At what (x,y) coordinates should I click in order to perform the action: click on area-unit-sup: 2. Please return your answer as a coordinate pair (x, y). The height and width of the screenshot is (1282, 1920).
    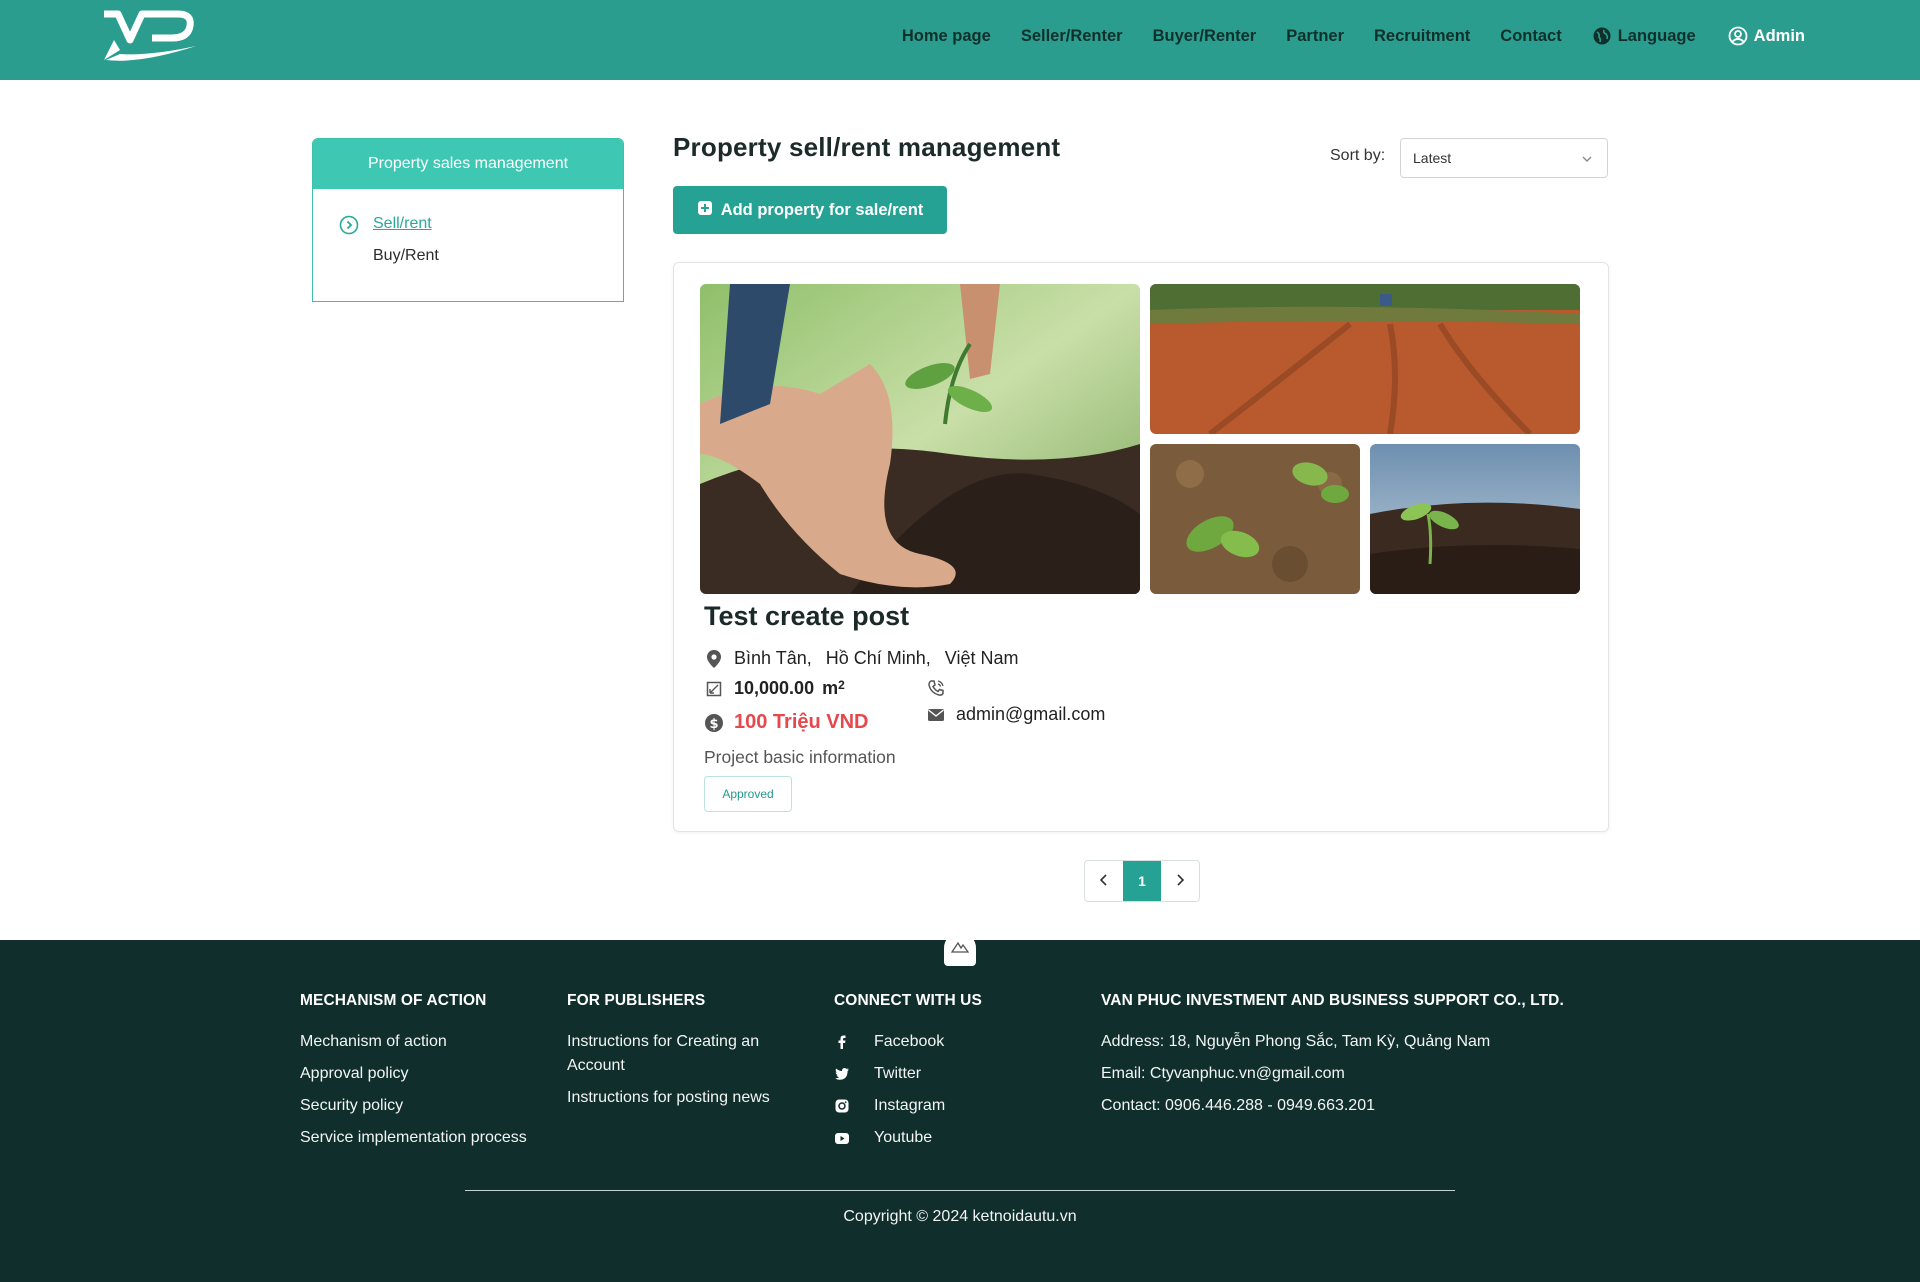
    Looking at the image, I should click on (841, 684).